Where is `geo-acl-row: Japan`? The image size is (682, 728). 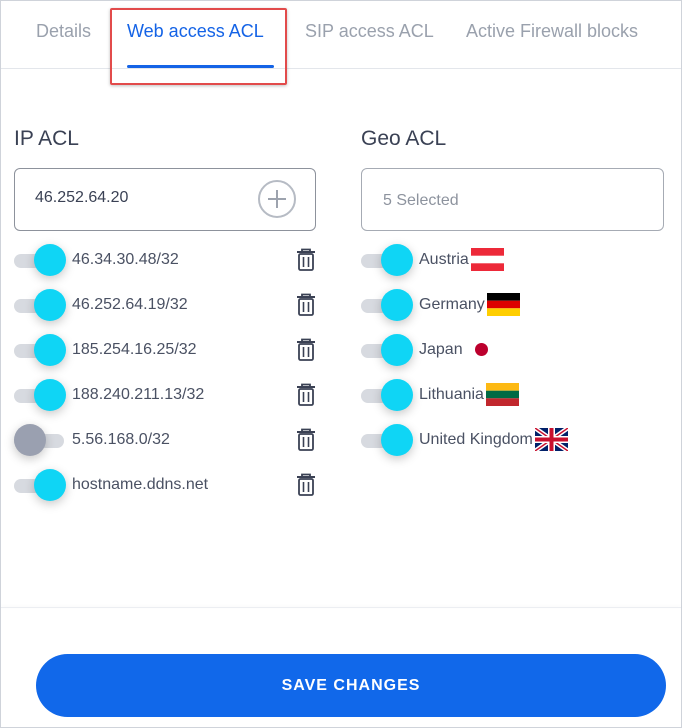 geo-acl-row: Japan is located at coordinates (511, 351).